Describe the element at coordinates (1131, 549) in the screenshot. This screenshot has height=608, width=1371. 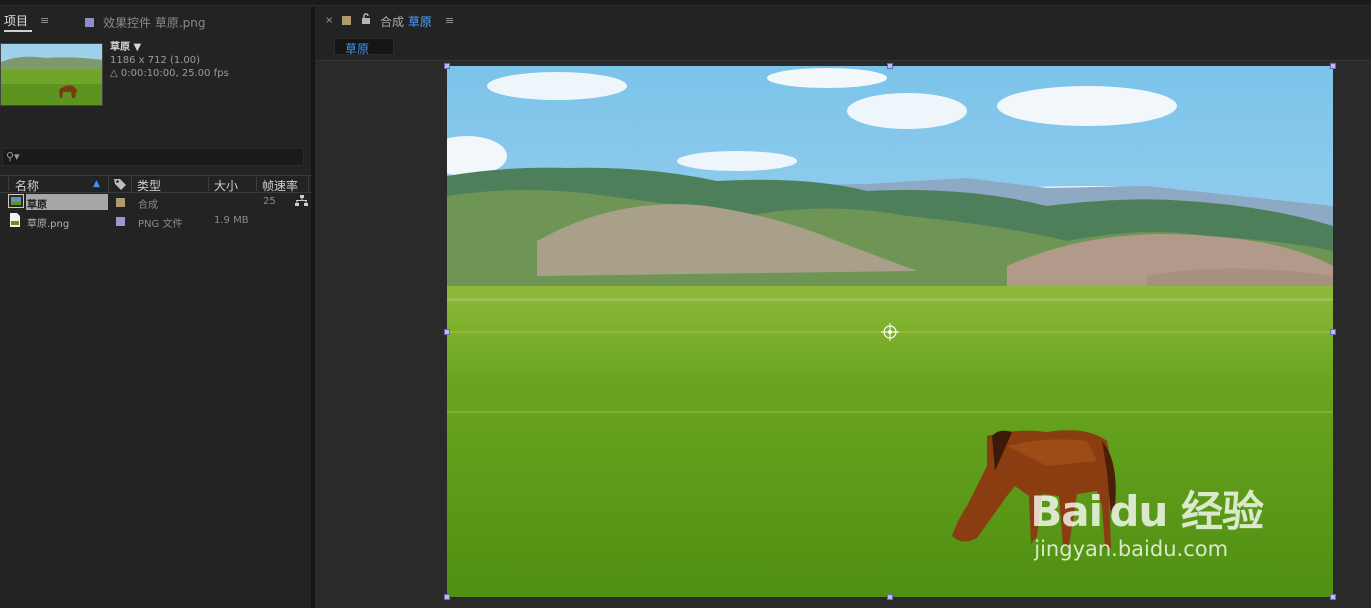
I see `watermark-url: jingyan.baidu.com` at that location.